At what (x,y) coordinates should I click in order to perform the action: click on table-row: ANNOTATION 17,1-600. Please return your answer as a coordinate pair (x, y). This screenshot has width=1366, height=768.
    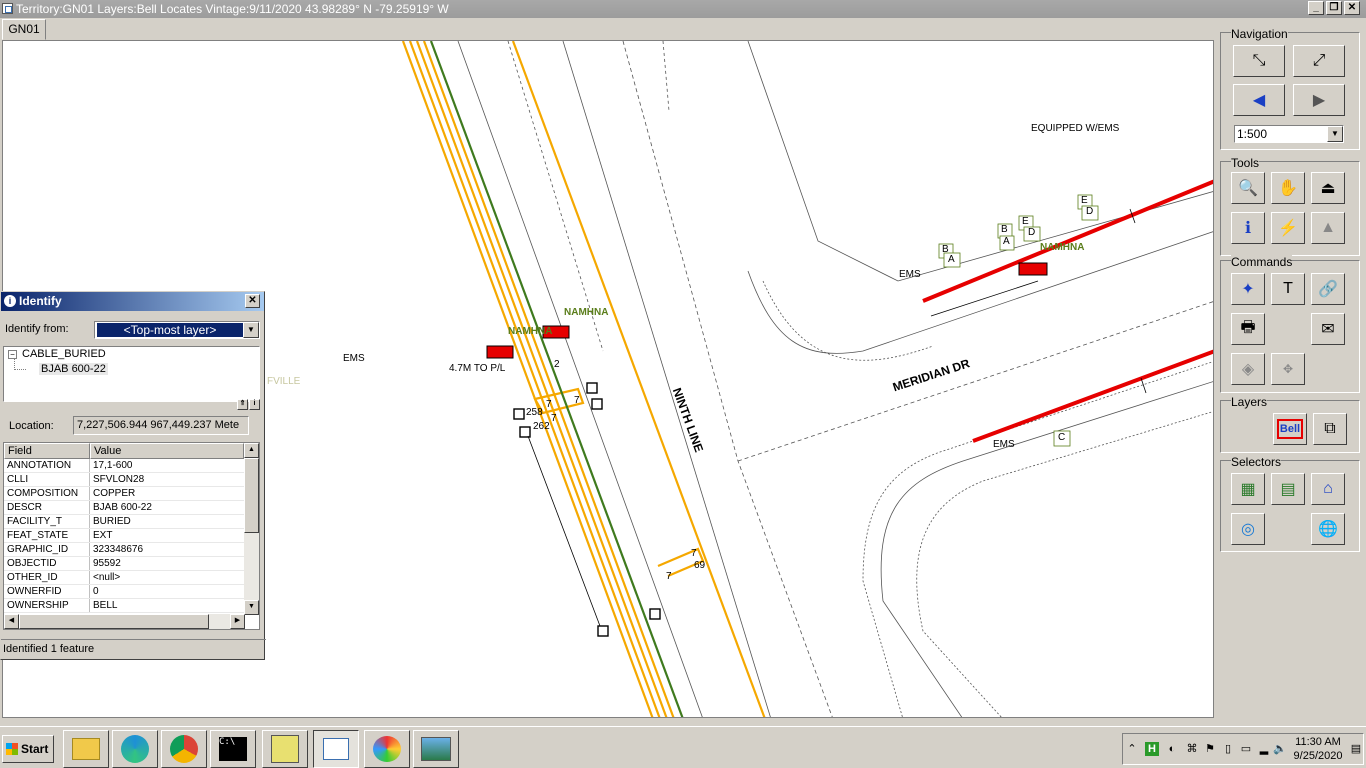
    Looking at the image, I should click on (131, 466).